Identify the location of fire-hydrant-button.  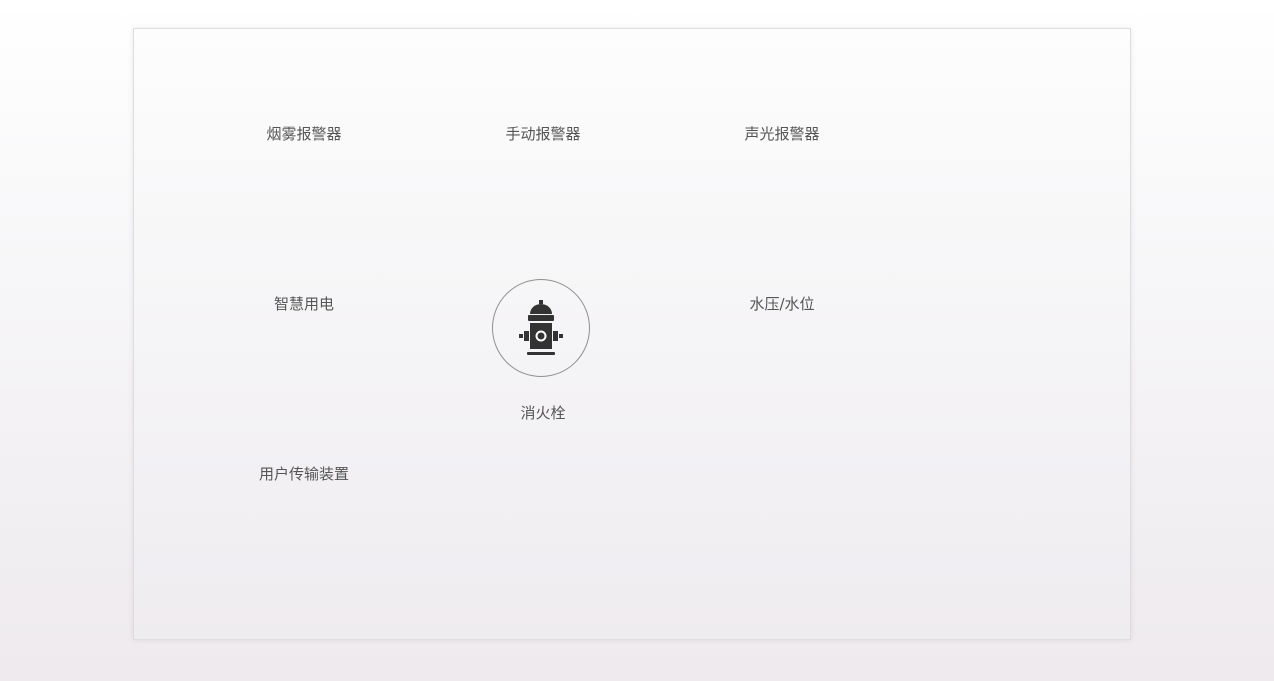
(541, 328).